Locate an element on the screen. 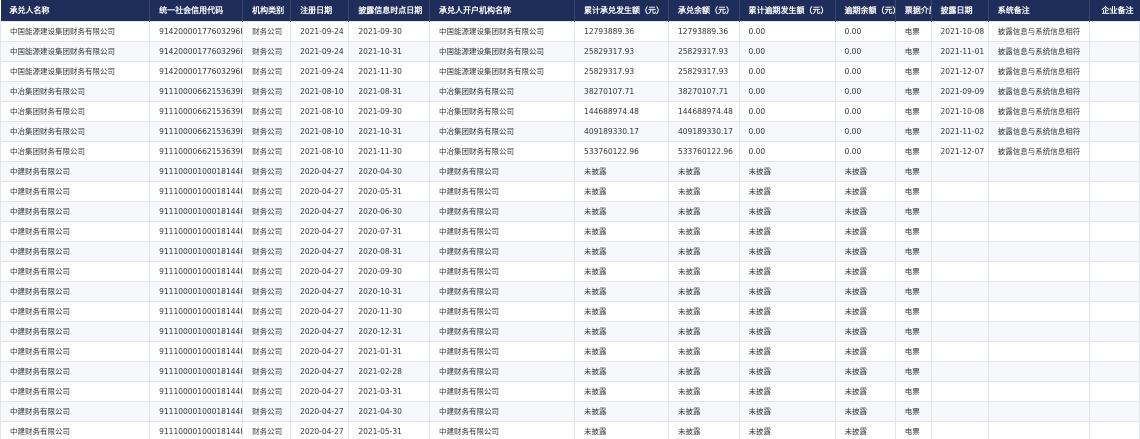 The width and height of the screenshot is (1140, 439). col-header-disclosure-date: 披露日期 is located at coordinates (960, 11).